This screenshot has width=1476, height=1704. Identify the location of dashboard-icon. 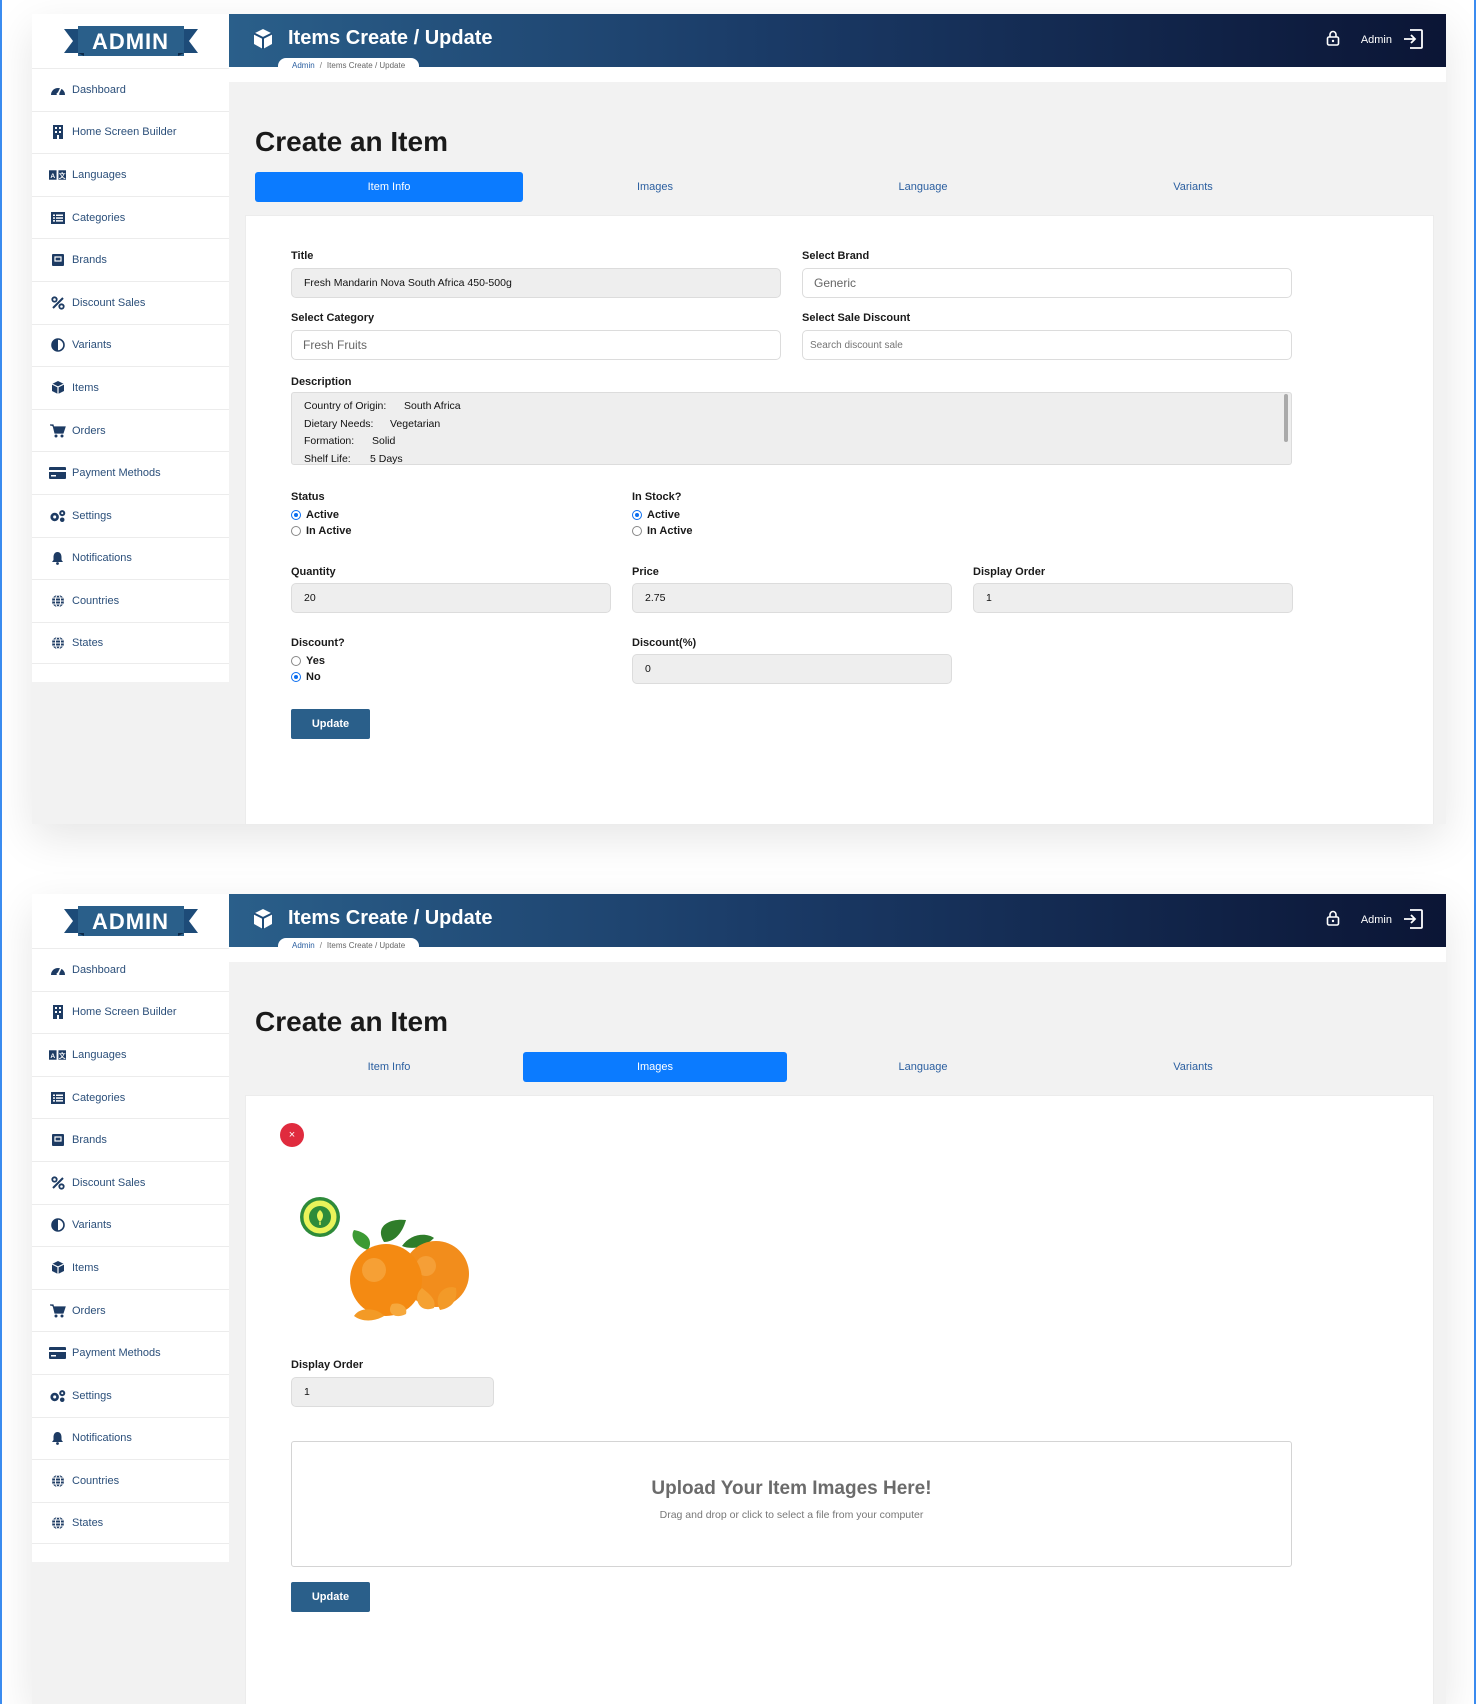
(57, 970).